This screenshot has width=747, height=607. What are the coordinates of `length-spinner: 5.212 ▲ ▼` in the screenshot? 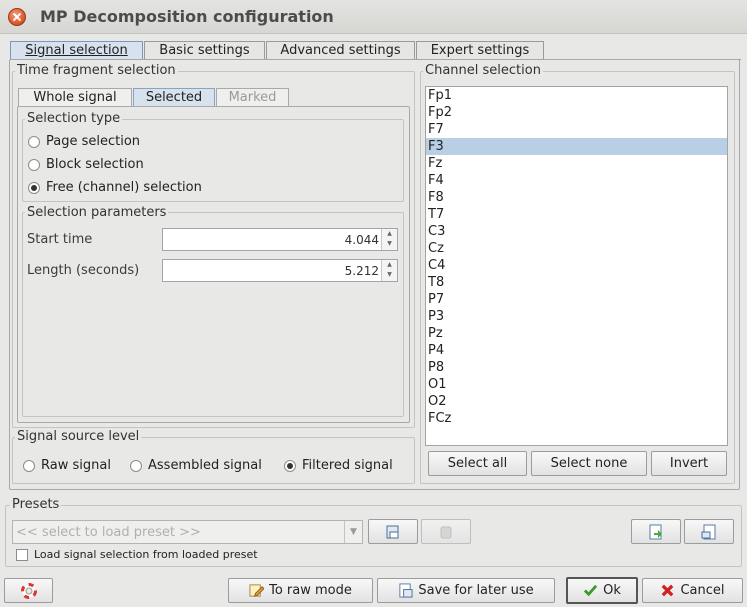 It's located at (280, 270).